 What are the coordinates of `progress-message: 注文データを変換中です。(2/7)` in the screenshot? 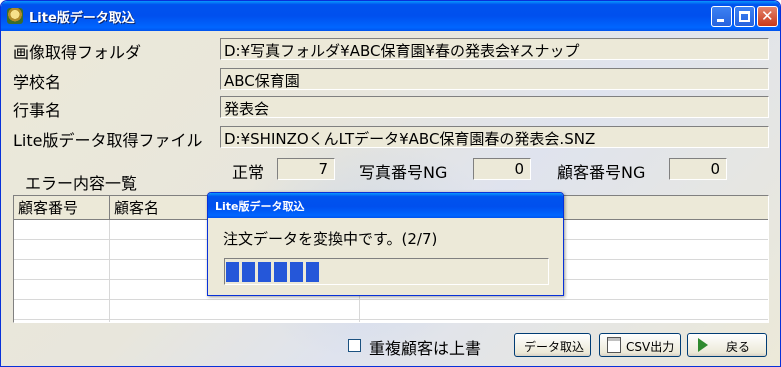 It's located at (330, 239).